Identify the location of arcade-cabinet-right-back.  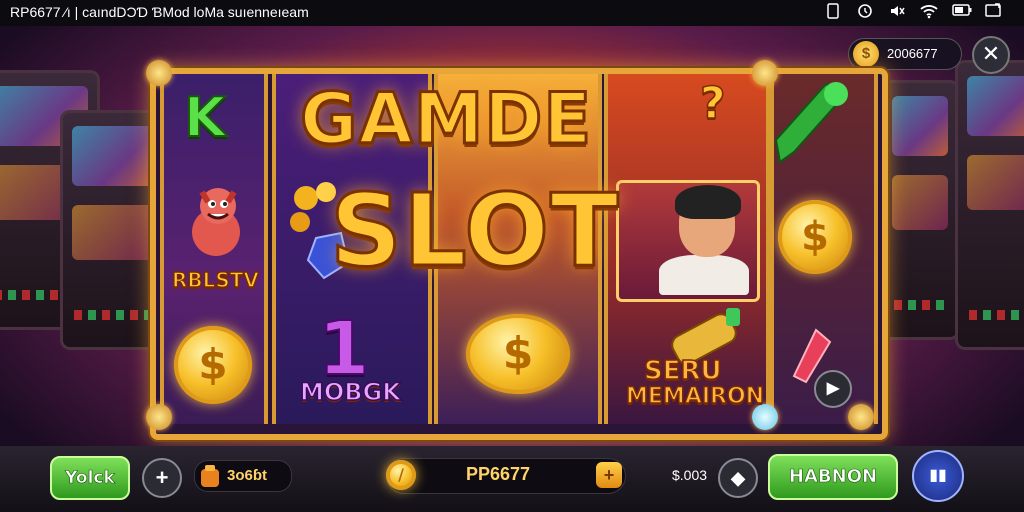
(989, 205).